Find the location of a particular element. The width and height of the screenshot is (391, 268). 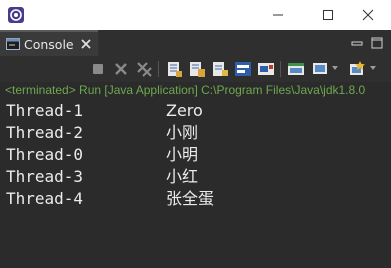

console-toolbar is located at coordinates (195, 69).